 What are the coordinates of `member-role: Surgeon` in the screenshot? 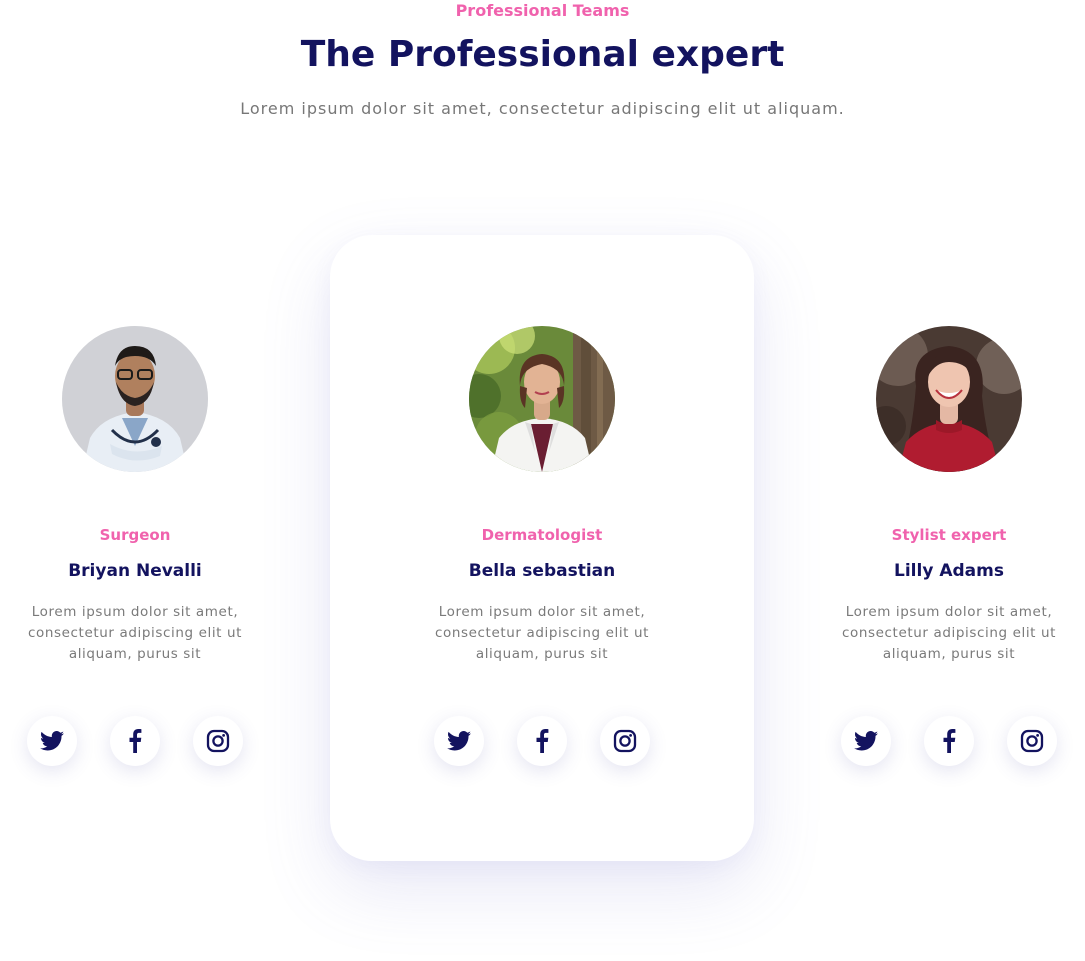 It's located at (135, 535).